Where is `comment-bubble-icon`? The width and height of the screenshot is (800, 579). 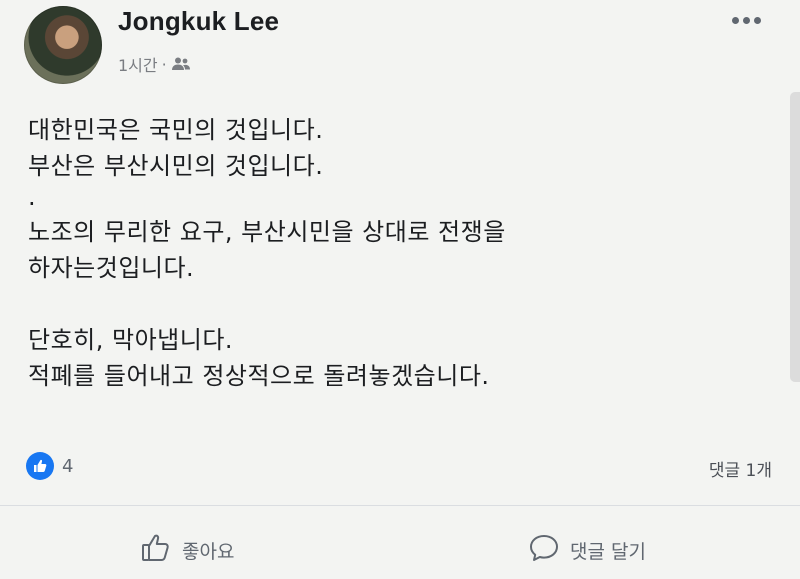
comment-bubble-icon is located at coordinates (544, 550).